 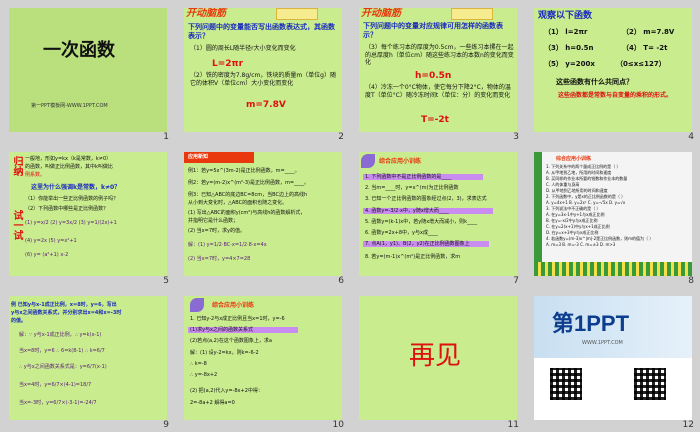 What do you see at coordinates (62, 351) in the screenshot?
I see `slide-9-line-5: 当x=8时，y=6 ∴ 6=k(8-1) ∴ k=6/7` at bounding box center [62, 351].